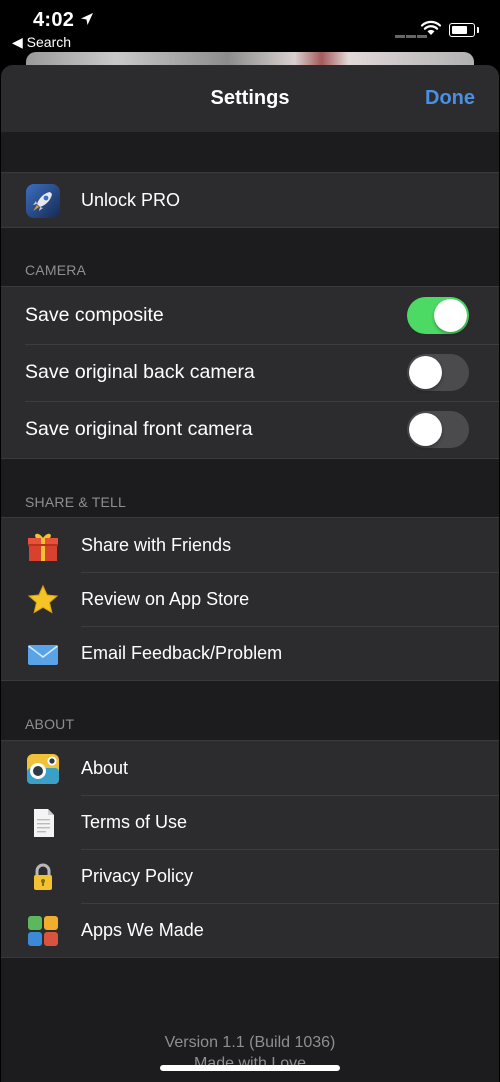 The width and height of the screenshot is (500, 1082). Describe the element at coordinates (94, 315) in the screenshot. I see `save-composite-label: Save composite` at that location.